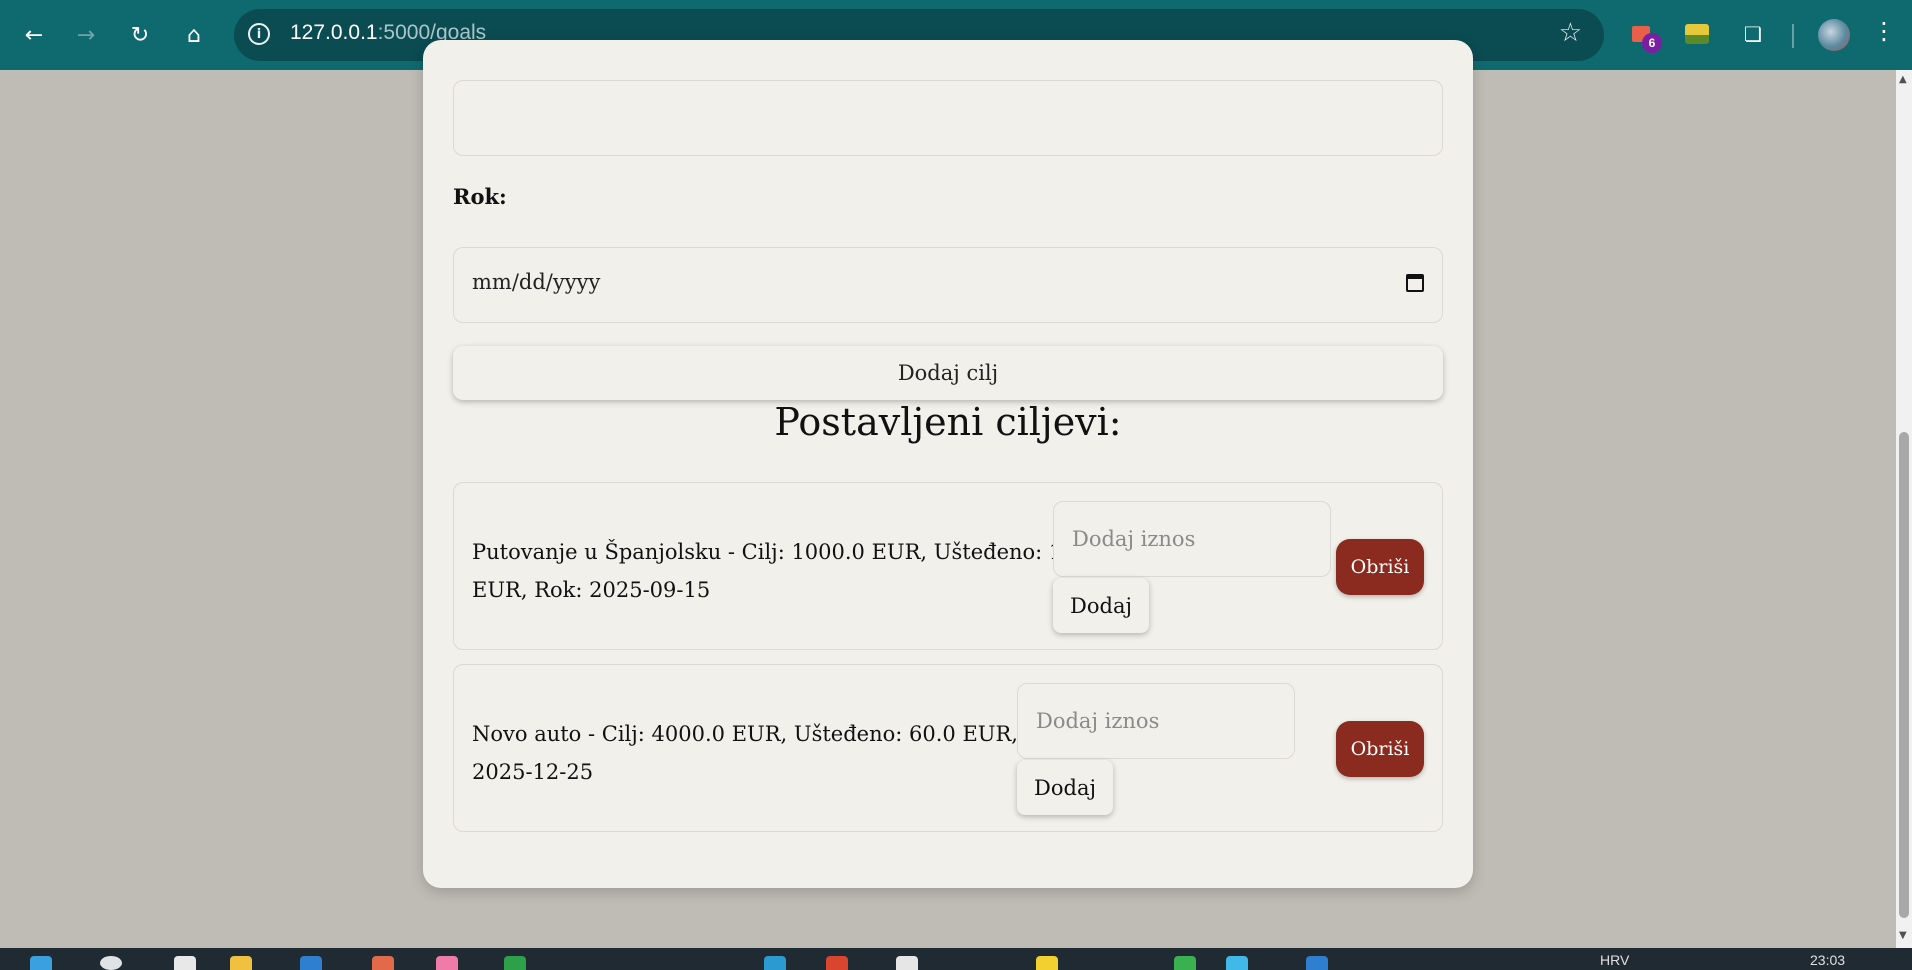  I want to click on forward-arrow-icon: →, so click(86, 35).